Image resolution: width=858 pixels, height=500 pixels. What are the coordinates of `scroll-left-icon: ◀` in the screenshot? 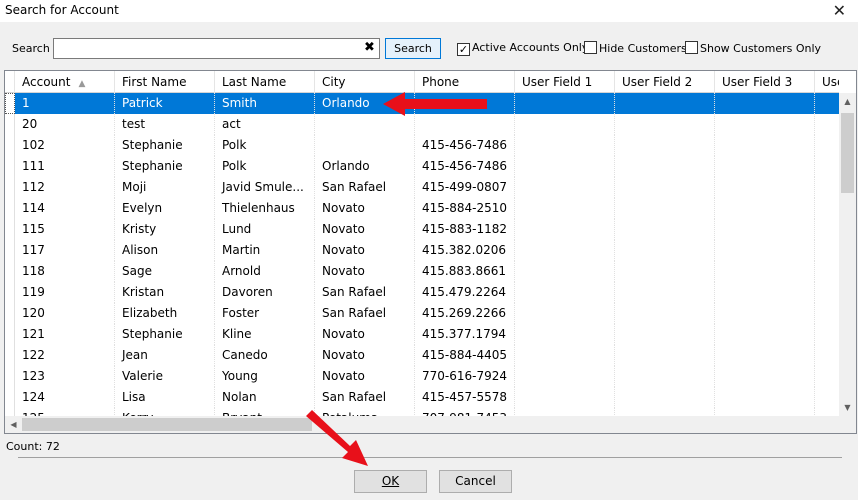 It's located at (13, 424).